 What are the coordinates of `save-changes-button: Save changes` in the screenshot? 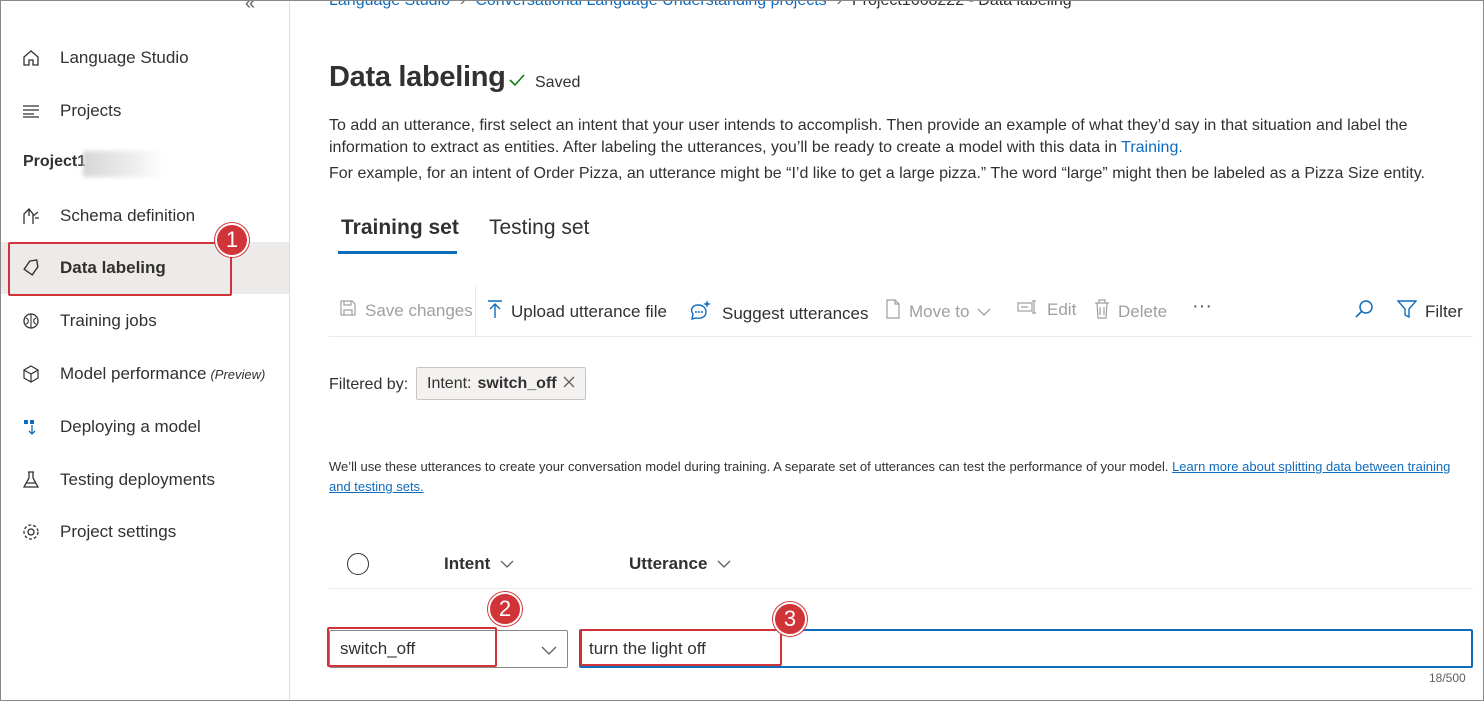 It's located at (406, 310).